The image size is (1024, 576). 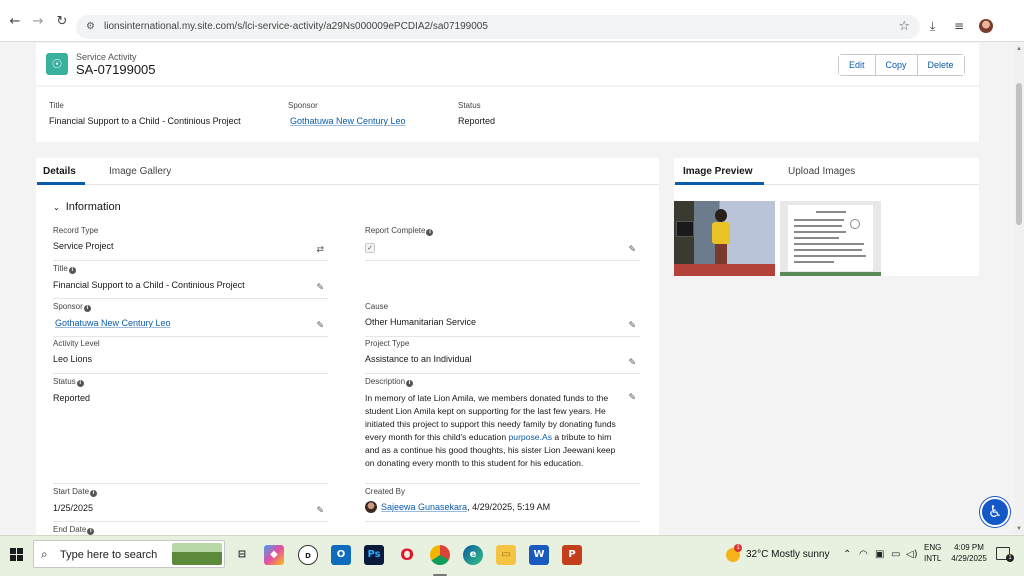 I want to click on preview-tabs: Image Preview Upload Images, so click(x=826, y=171).